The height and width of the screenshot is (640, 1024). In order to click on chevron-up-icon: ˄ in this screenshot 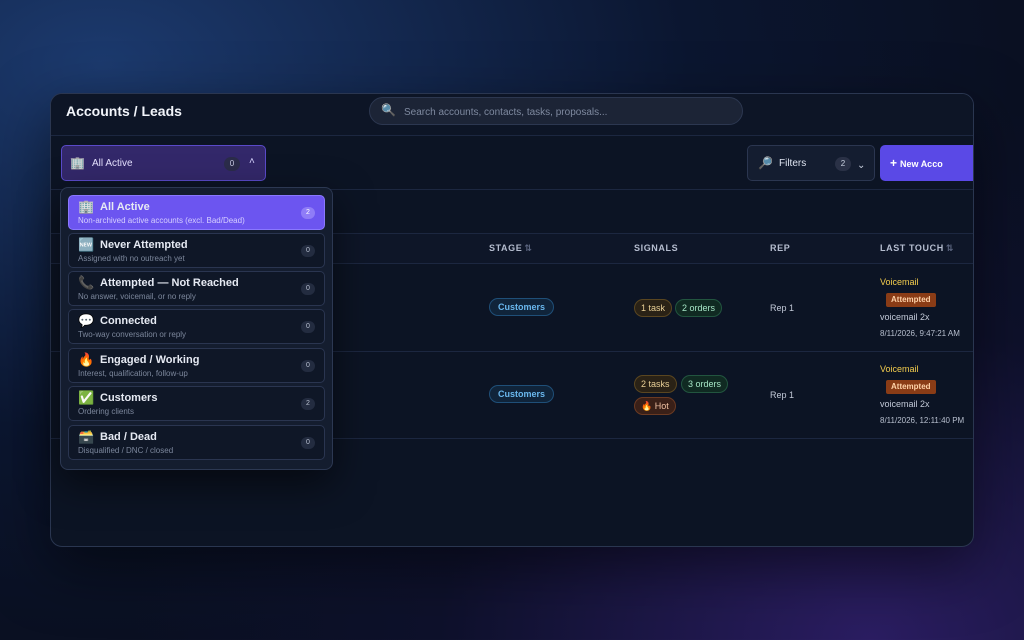, I will do `click(252, 161)`.